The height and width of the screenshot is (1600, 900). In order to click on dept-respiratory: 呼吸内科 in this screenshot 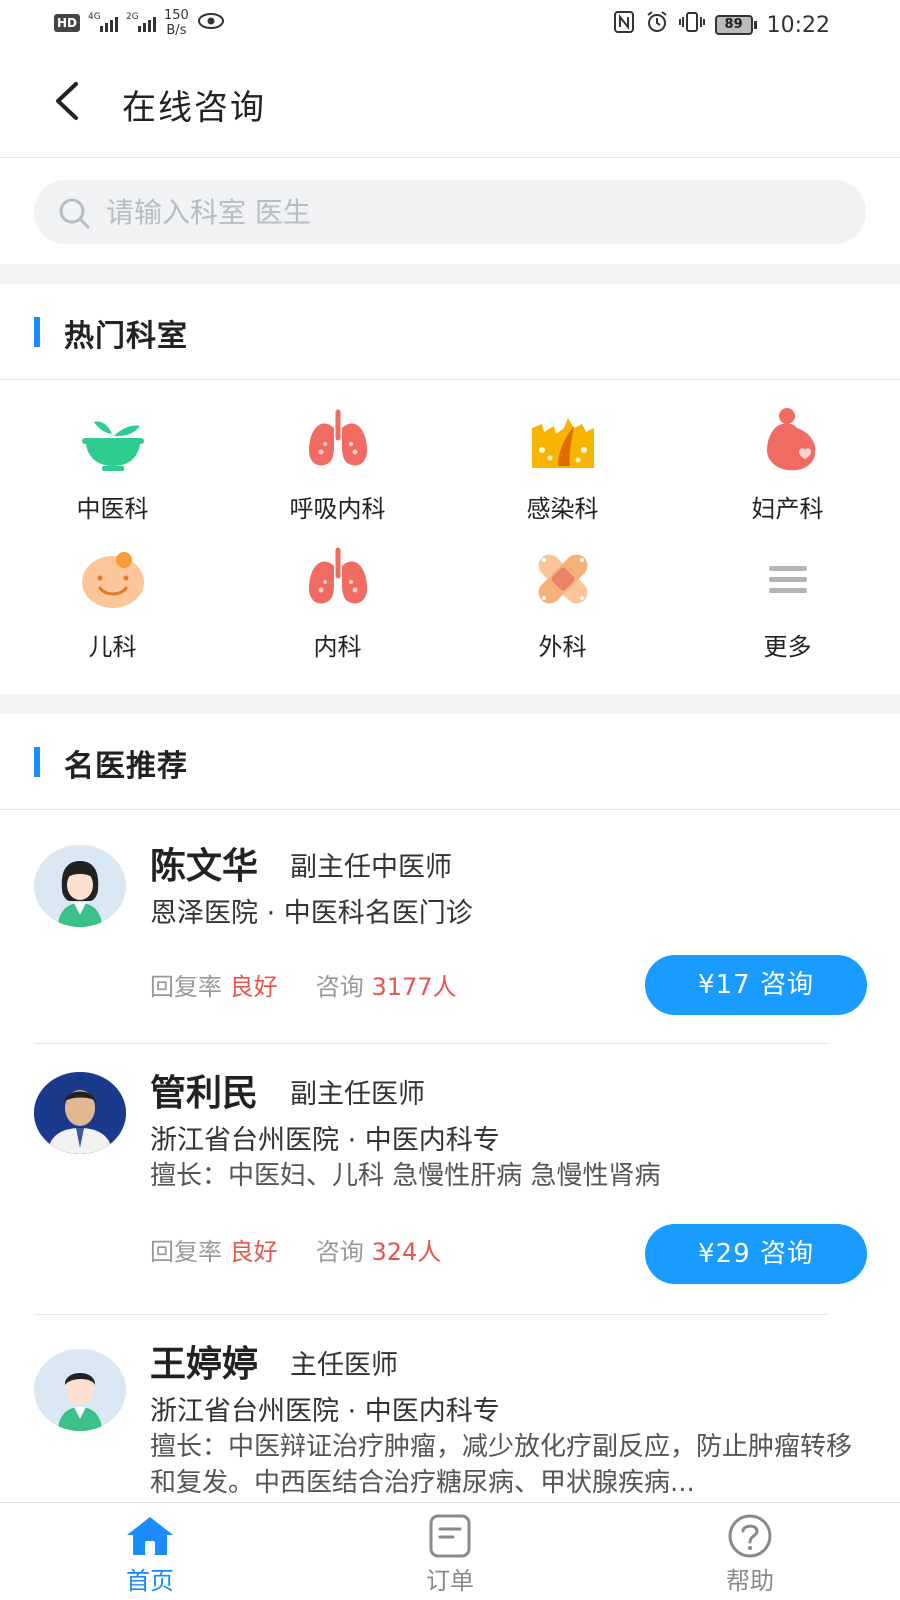, I will do `click(337, 454)`.